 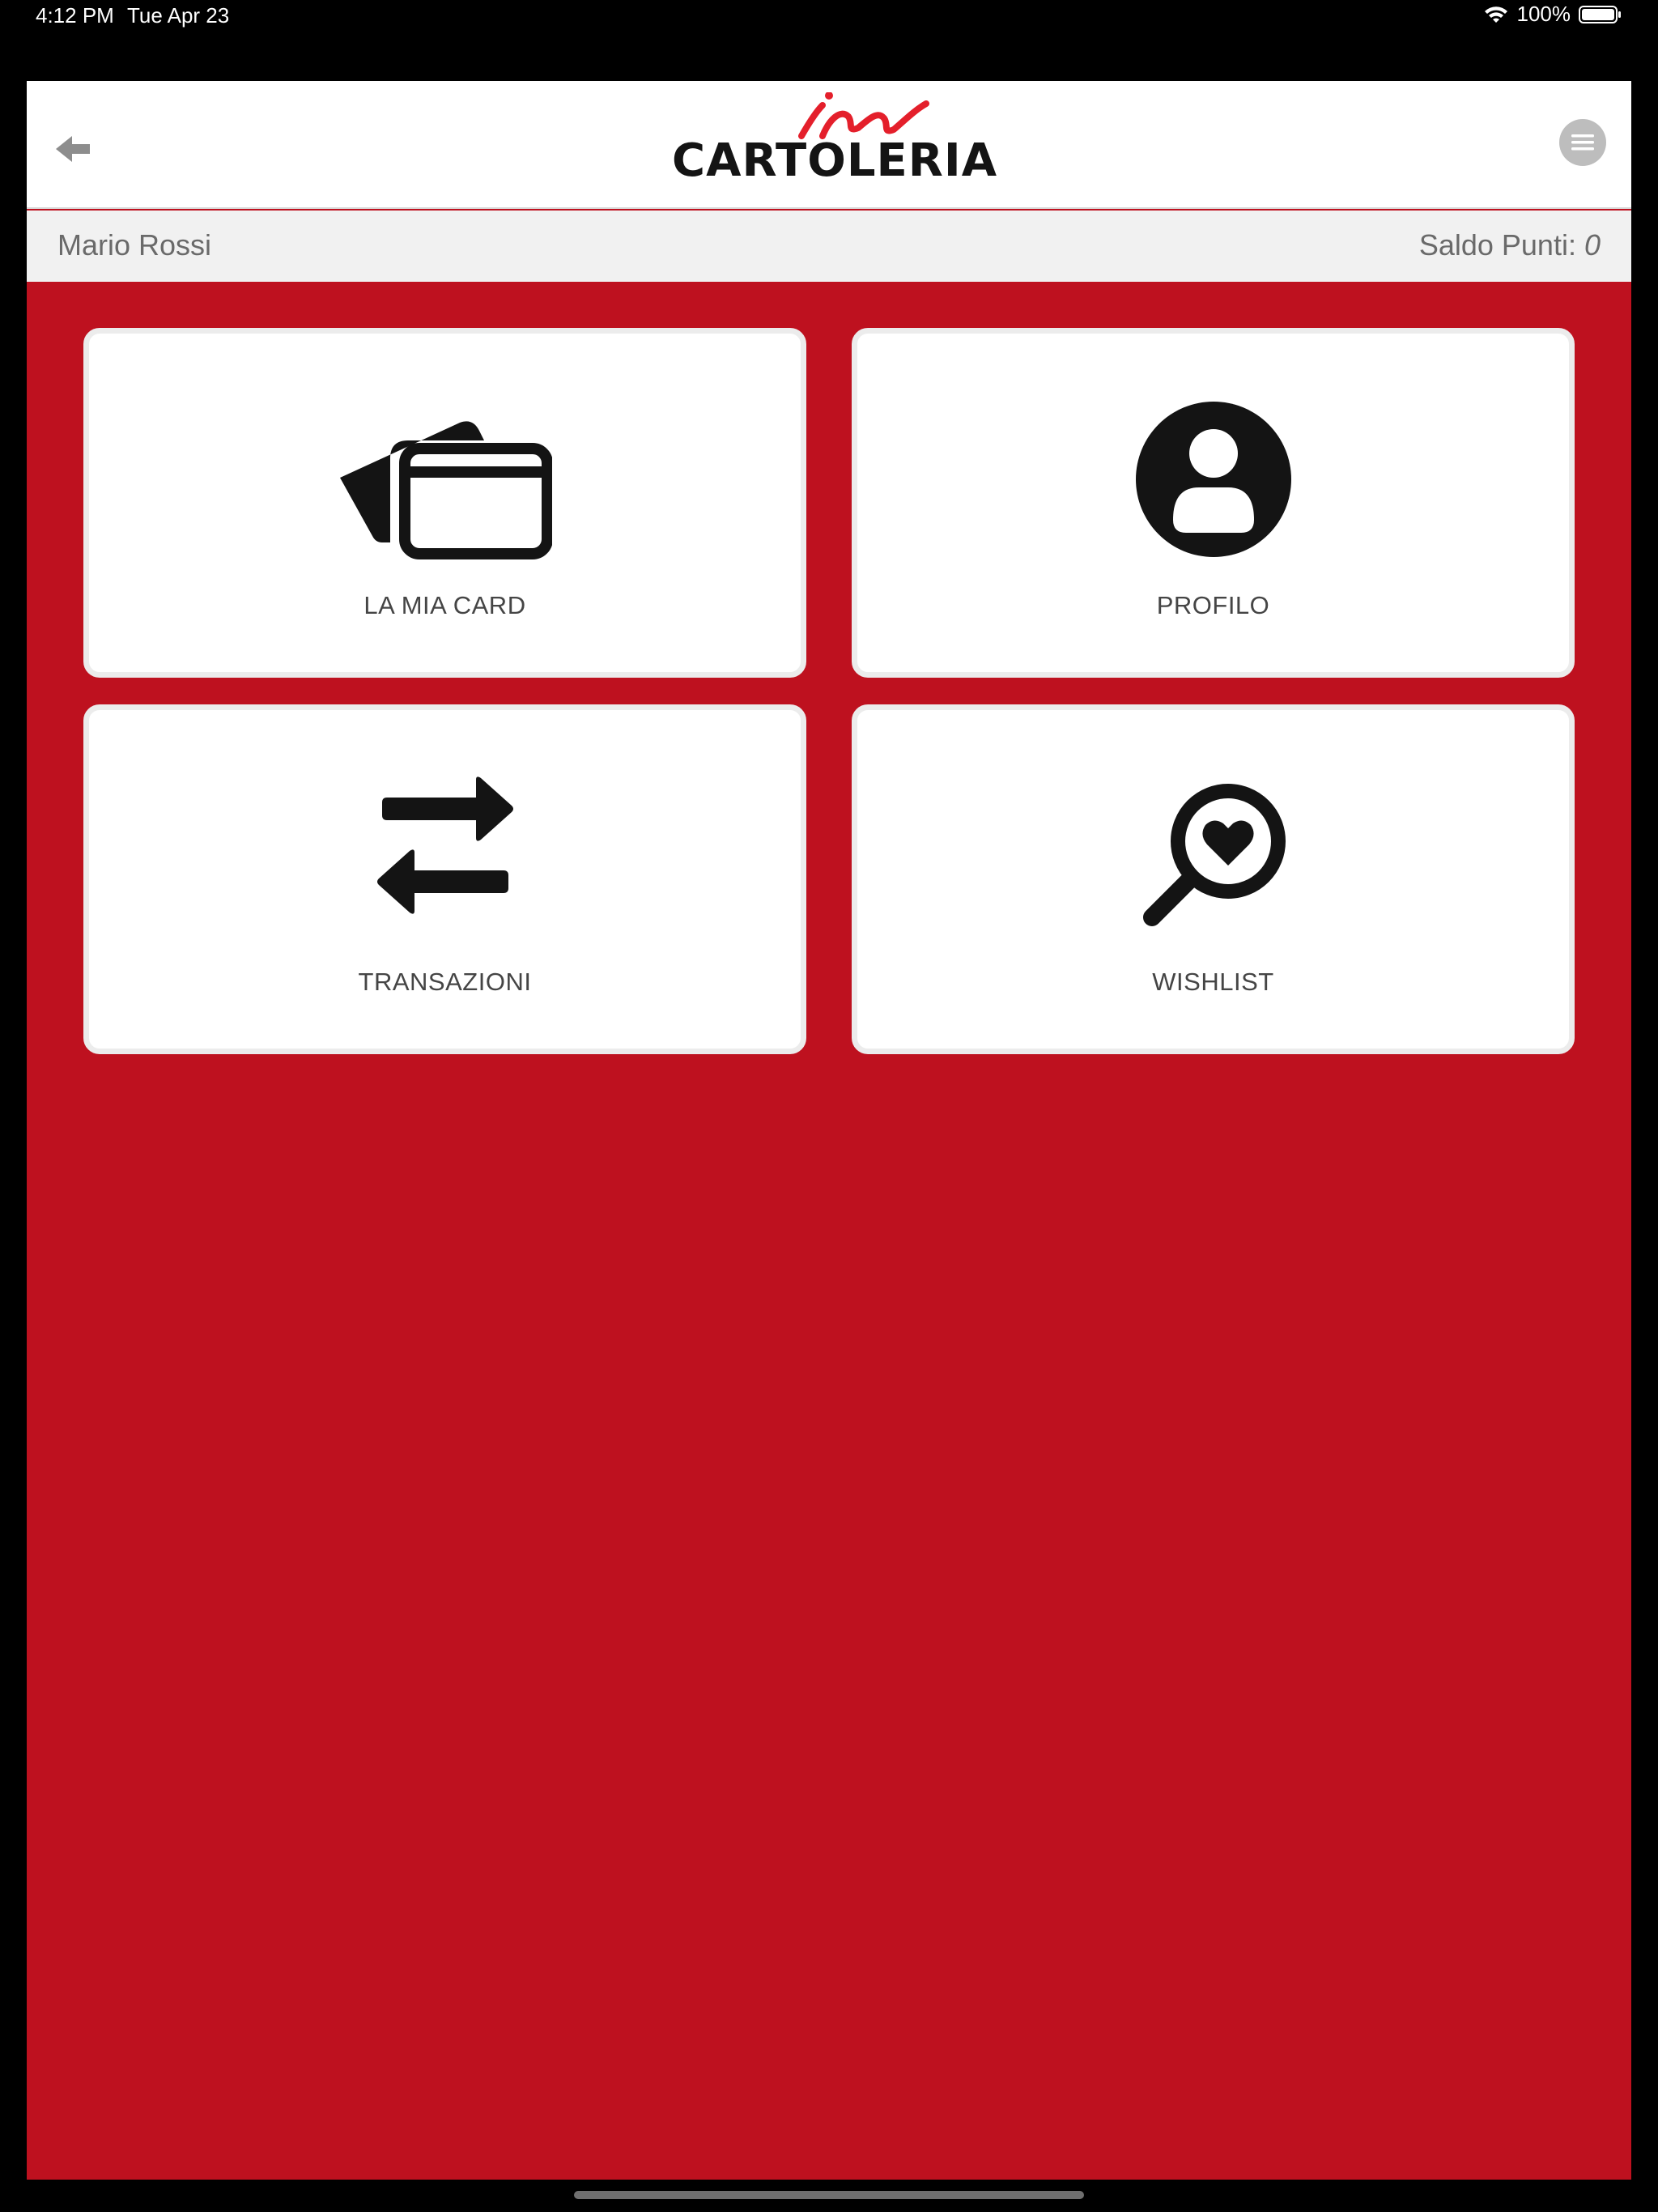 I want to click on status-time: 4:12 PM, so click(x=75, y=16).